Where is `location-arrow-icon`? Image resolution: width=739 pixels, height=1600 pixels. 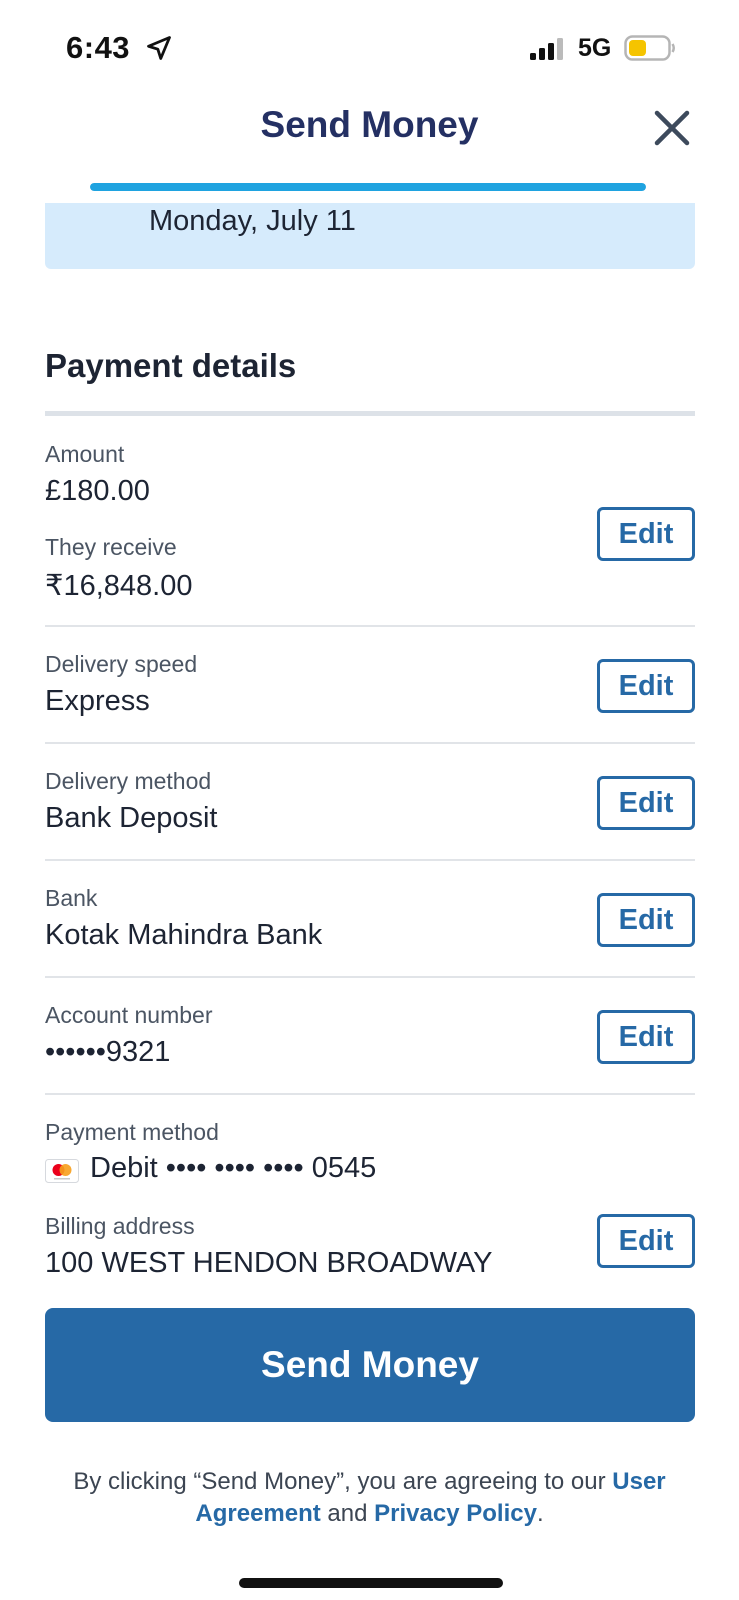 location-arrow-icon is located at coordinates (159, 48).